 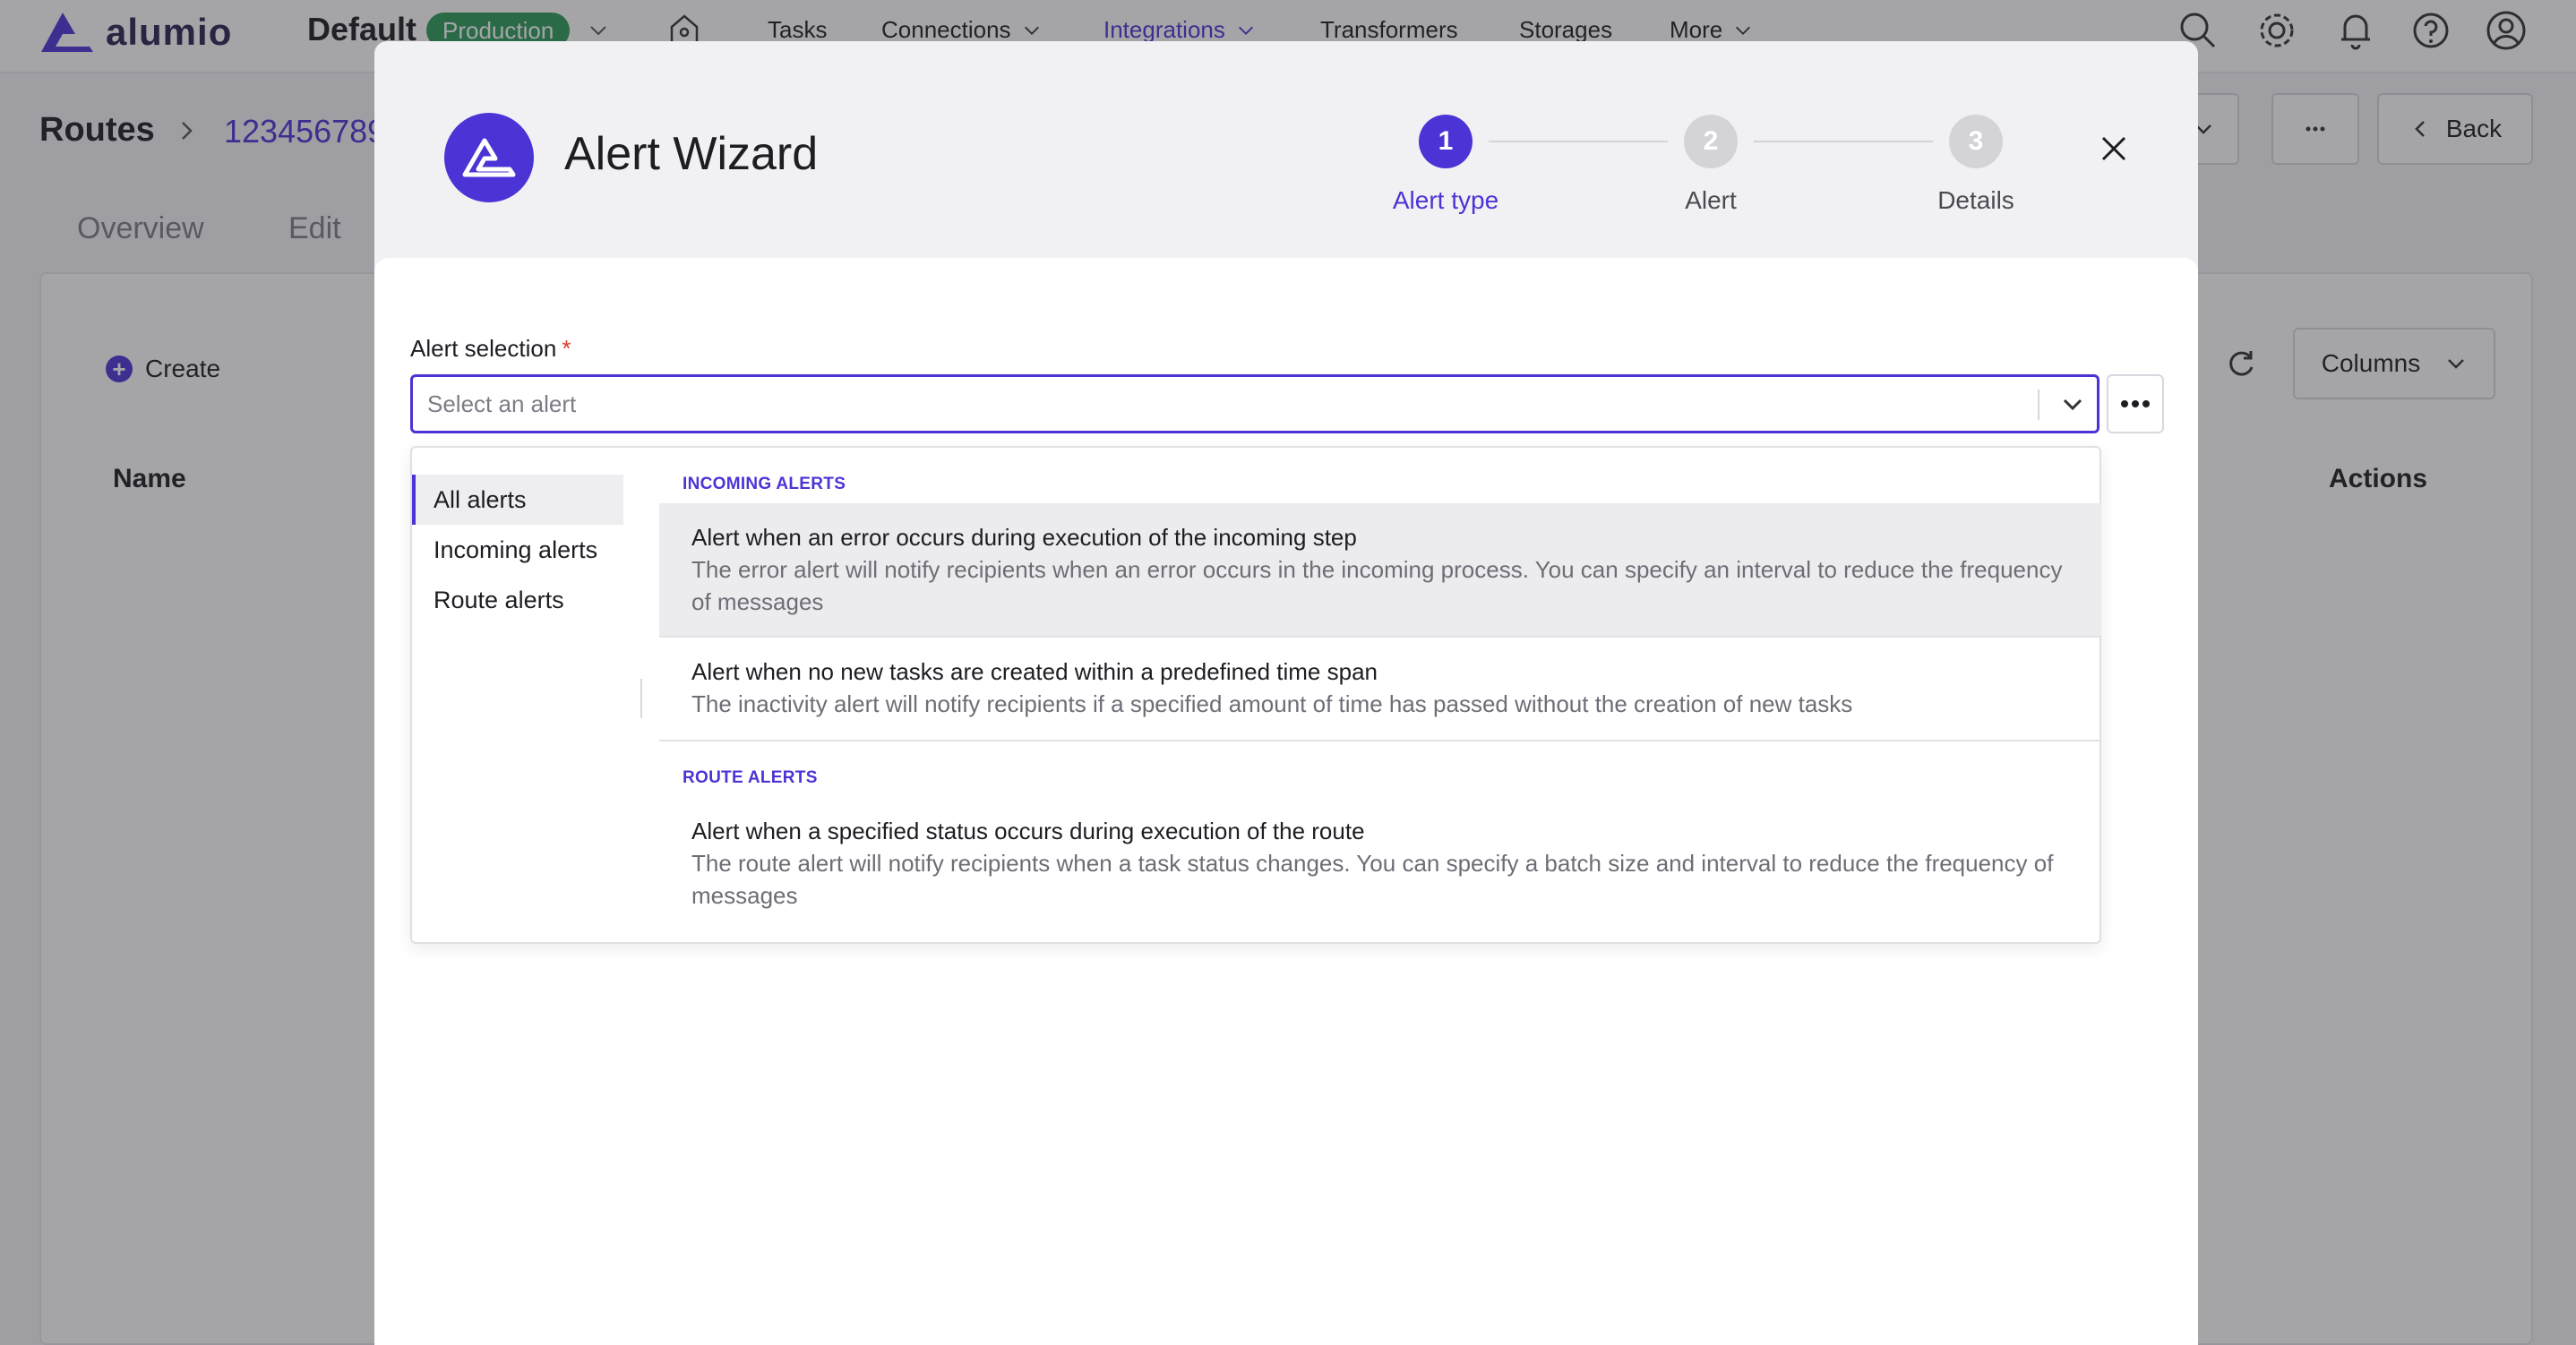 What do you see at coordinates (489, 158) in the screenshot?
I see `alumio-logo-icon` at bounding box center [489, 158].